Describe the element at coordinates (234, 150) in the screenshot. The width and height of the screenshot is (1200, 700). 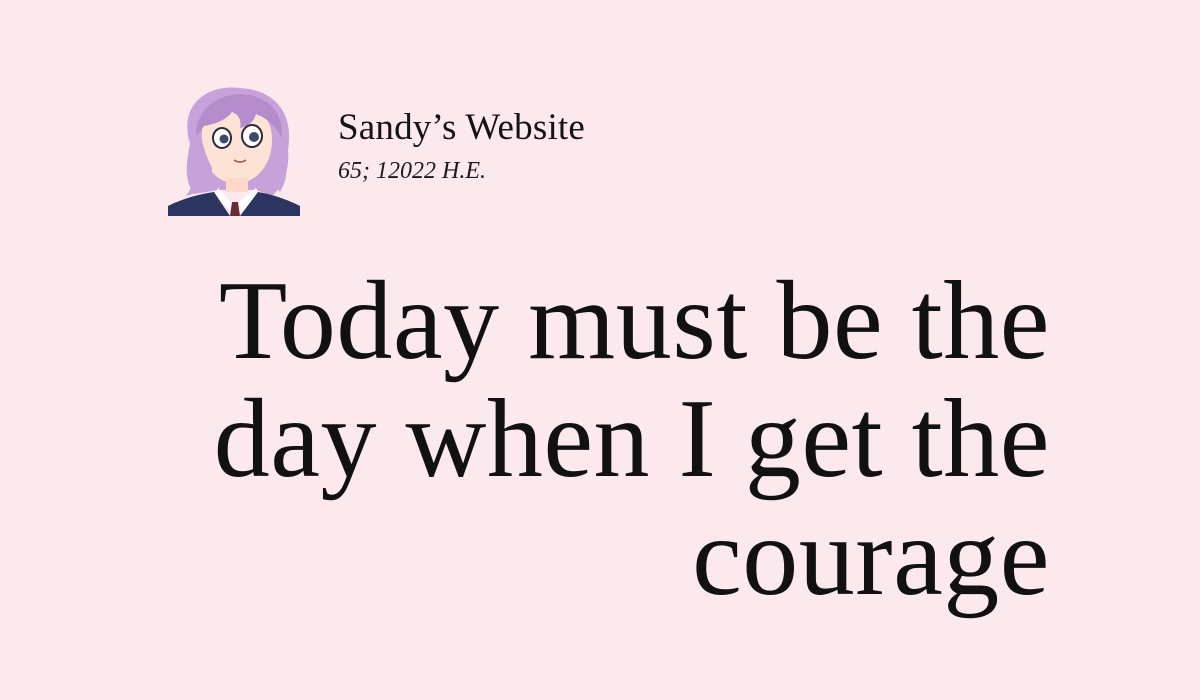
I see `avatar` at that location.